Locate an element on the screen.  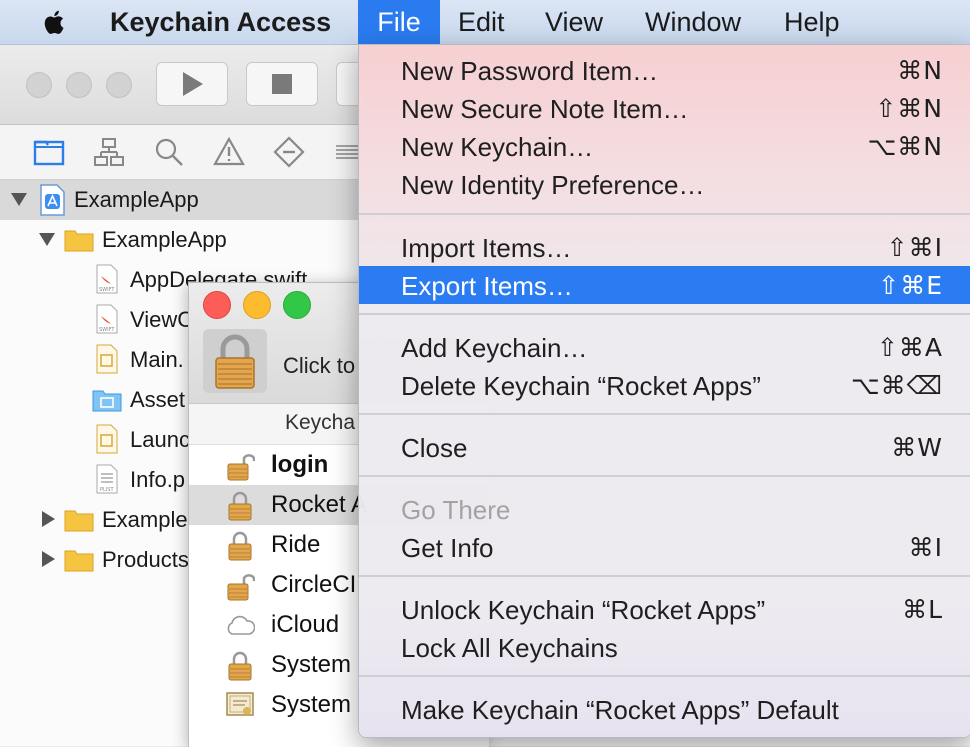
menu-item-unlock-keychain: Unlock Keychain “Rocket Apps” ⌘L is located at coordinates (664, 609).